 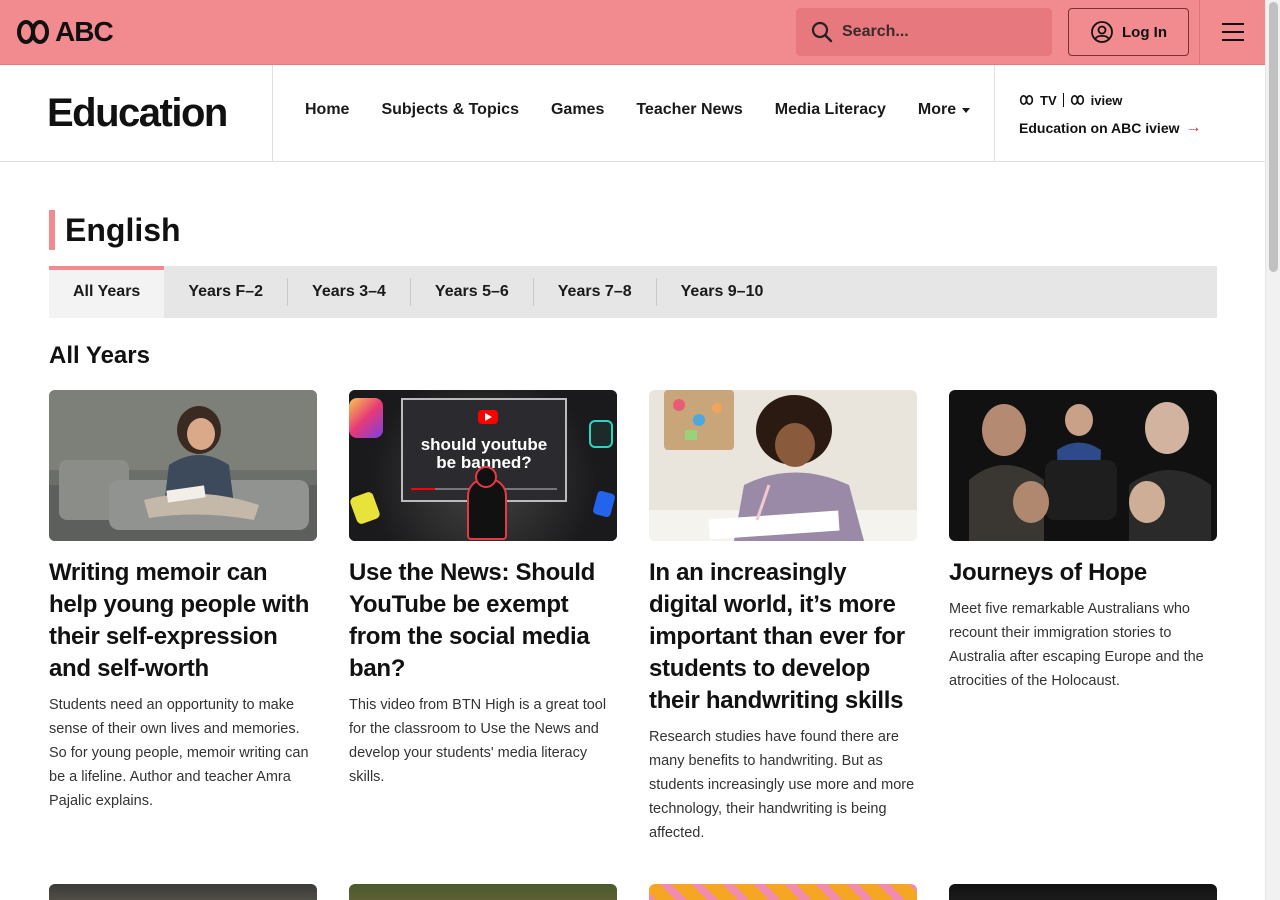 I want to click on menu-divider, so click(x=1199, y=32).